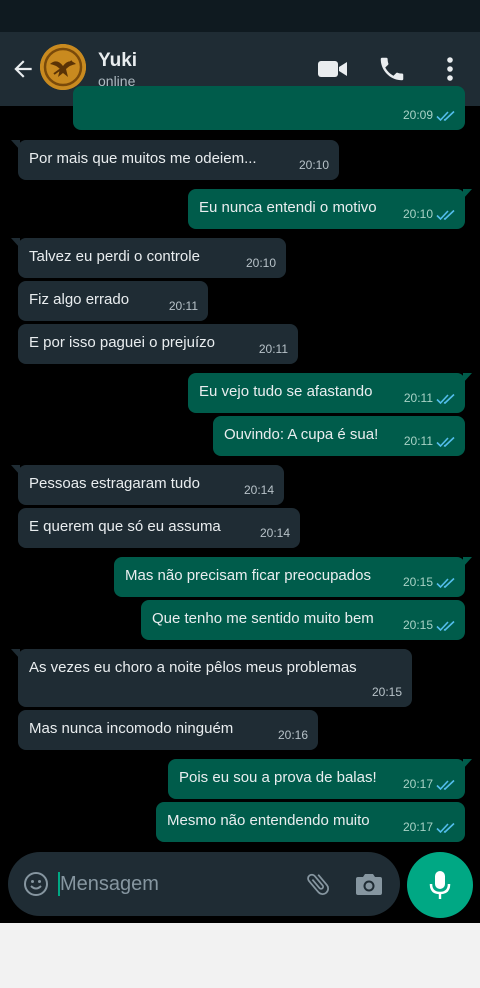 Image resolution: width=480 pixels, height=988 pixels. I want to click on message-text: Talvez eu perdi o controle, so click(114, 256).